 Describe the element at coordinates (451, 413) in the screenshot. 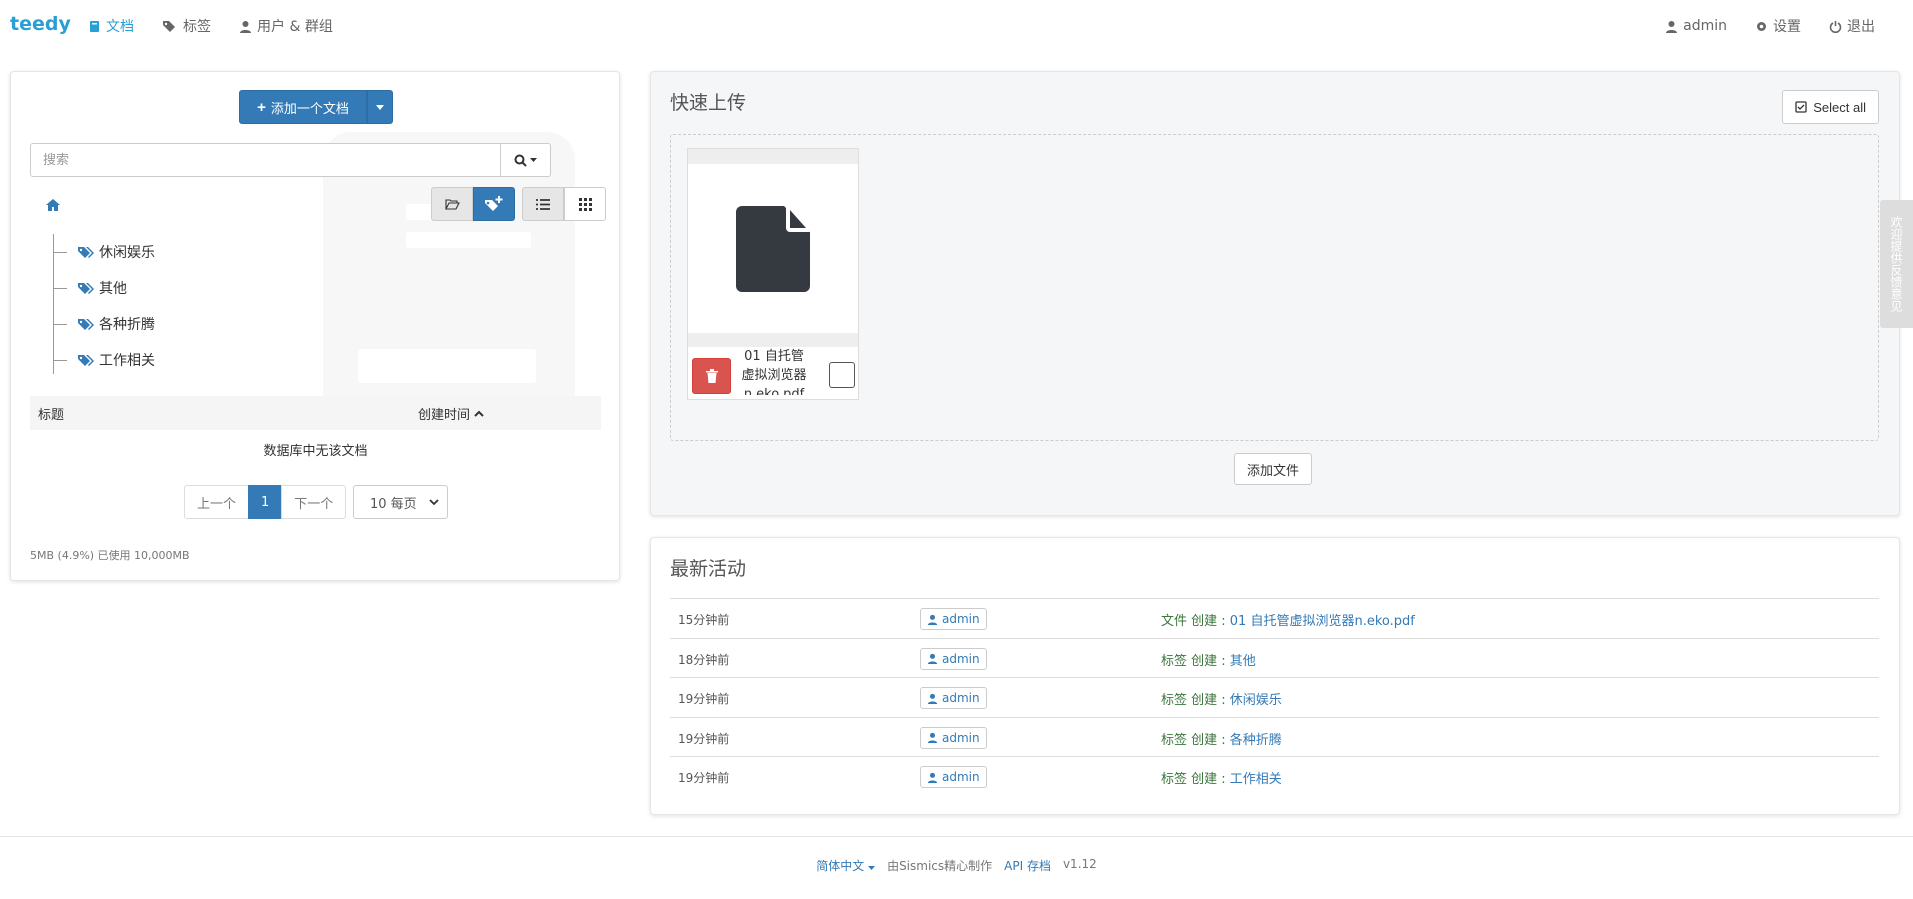

I see `column-created: 创建时间` at that location.